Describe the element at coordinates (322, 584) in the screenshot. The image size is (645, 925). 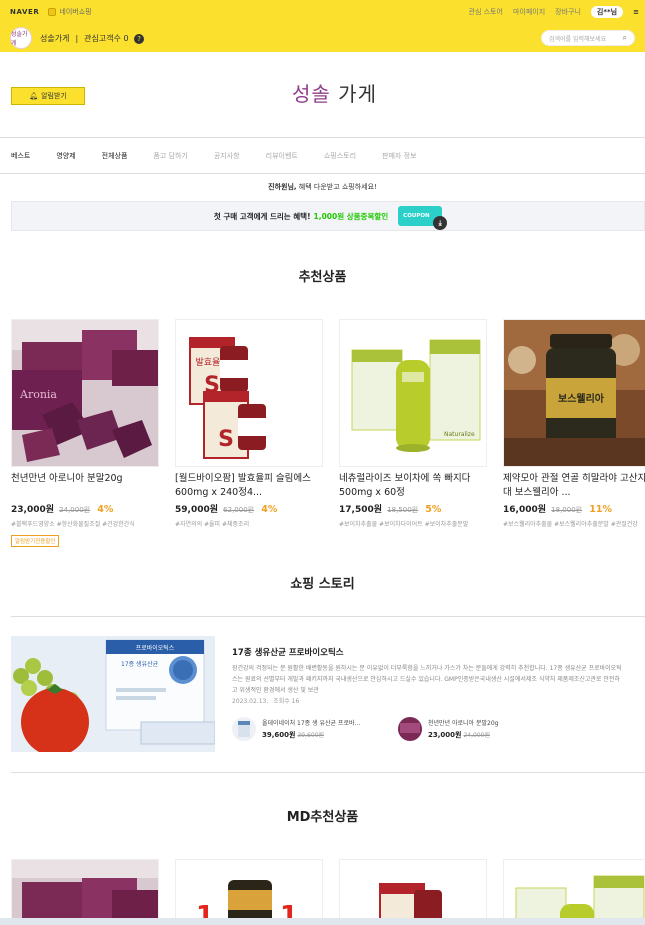
I see `story-section-title: 쇼핑 스토리` at that location.